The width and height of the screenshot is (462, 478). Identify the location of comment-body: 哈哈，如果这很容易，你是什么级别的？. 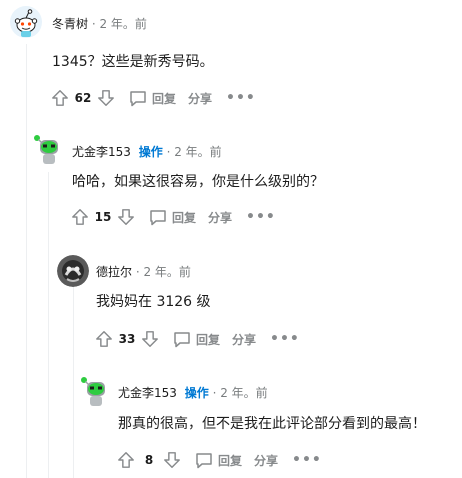
(198, 182).